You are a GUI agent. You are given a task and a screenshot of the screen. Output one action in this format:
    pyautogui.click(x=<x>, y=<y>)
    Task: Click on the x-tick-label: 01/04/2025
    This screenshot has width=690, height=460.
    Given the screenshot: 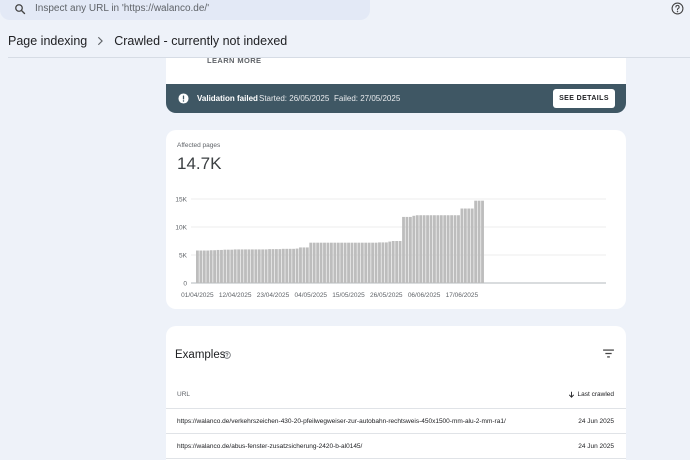 What is the action you would take?
    pyautogui.click(x=197, y=295)
    